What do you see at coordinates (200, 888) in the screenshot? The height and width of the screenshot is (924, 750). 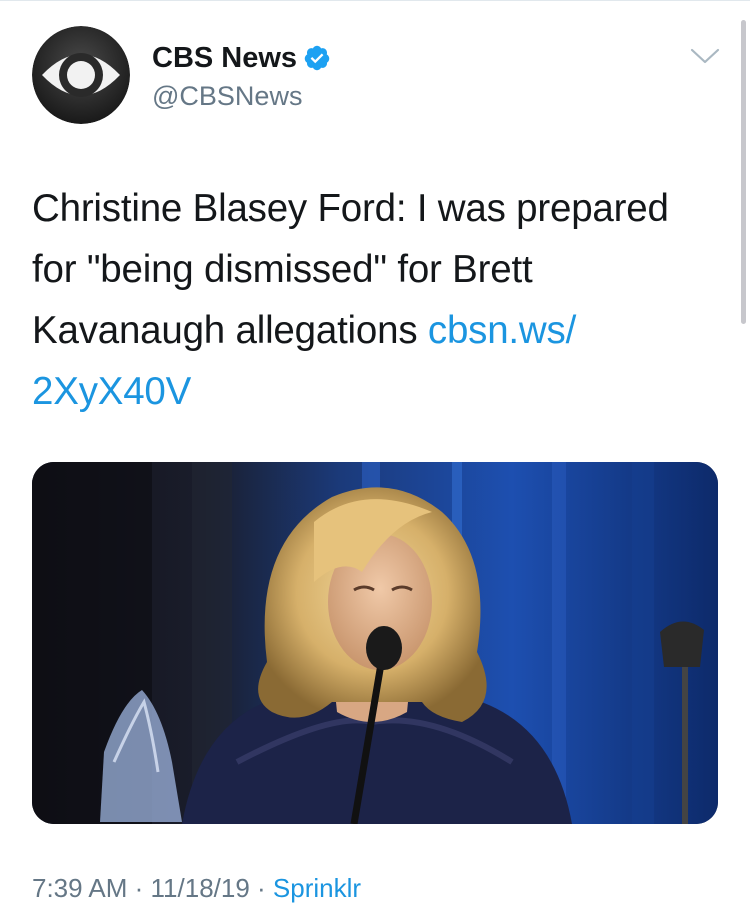 I see `tweet-date: 11/18/19` at bounding box center [200, 888].